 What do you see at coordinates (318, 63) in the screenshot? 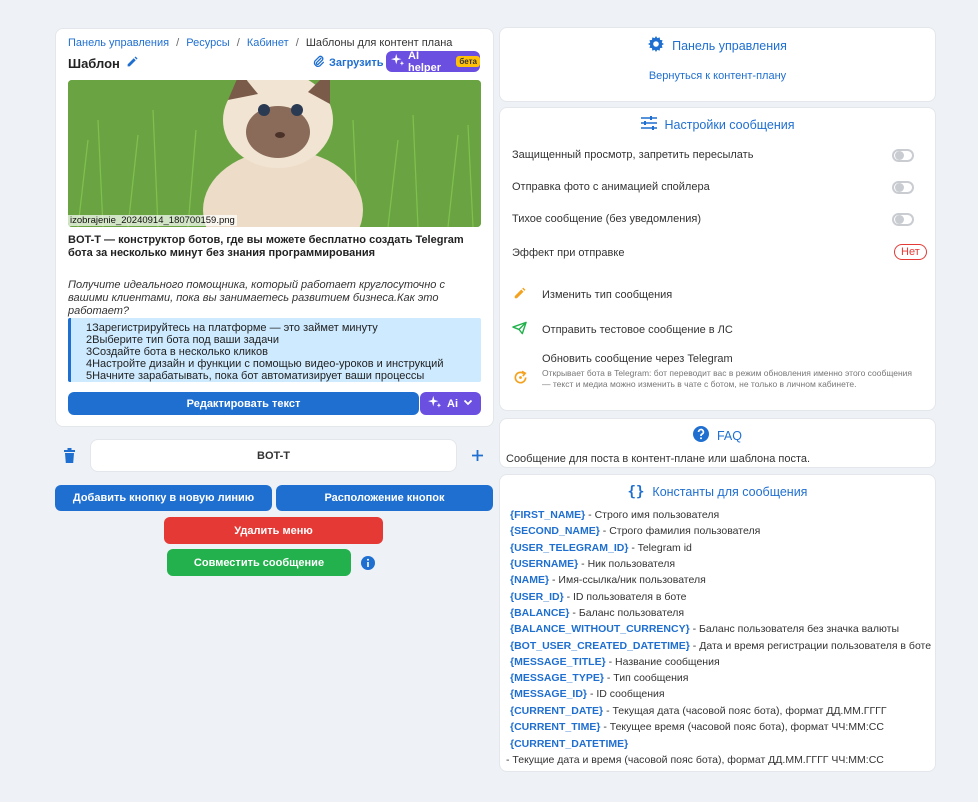
I see `paperclip-icon` at bounding box center [318, 63].